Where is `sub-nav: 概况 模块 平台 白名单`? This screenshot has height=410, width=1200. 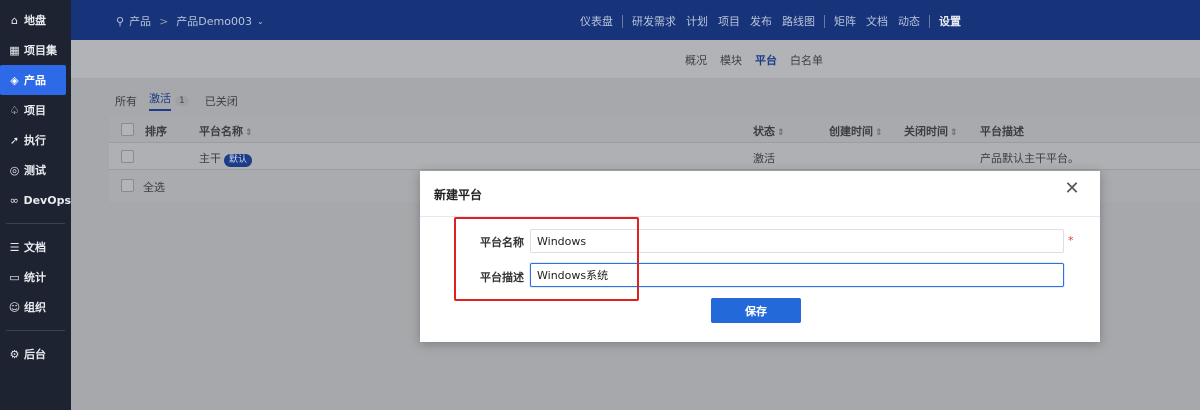
sub-nav: 概况 模块 平台 白名单 is located at coordinates (635, 59).